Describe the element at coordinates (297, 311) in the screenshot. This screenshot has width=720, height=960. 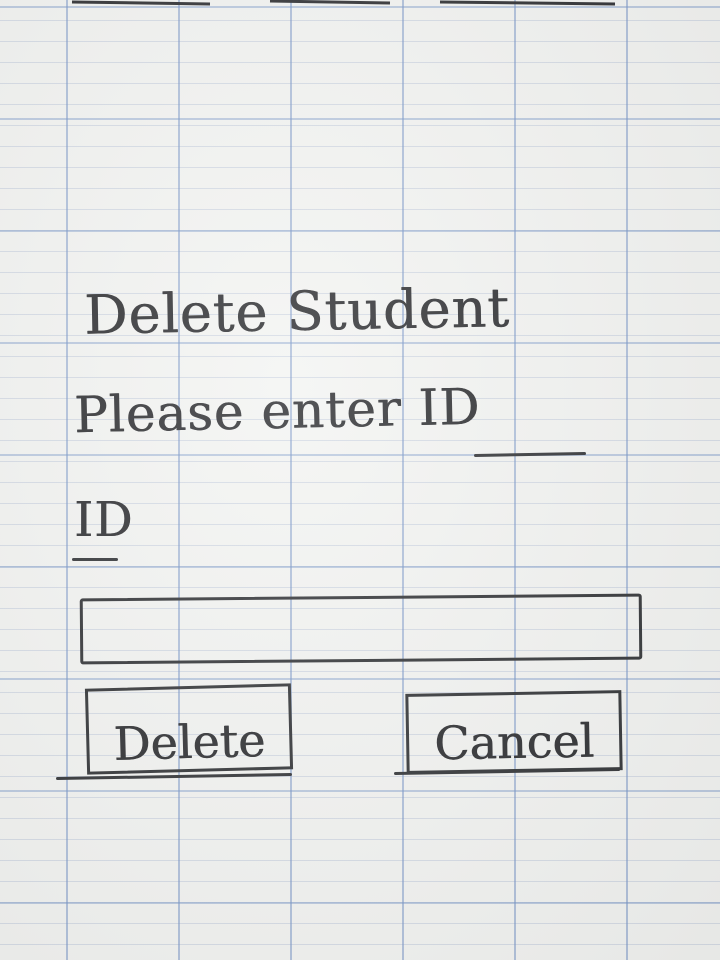
I see `dialog-title: Delete Student` at that location.